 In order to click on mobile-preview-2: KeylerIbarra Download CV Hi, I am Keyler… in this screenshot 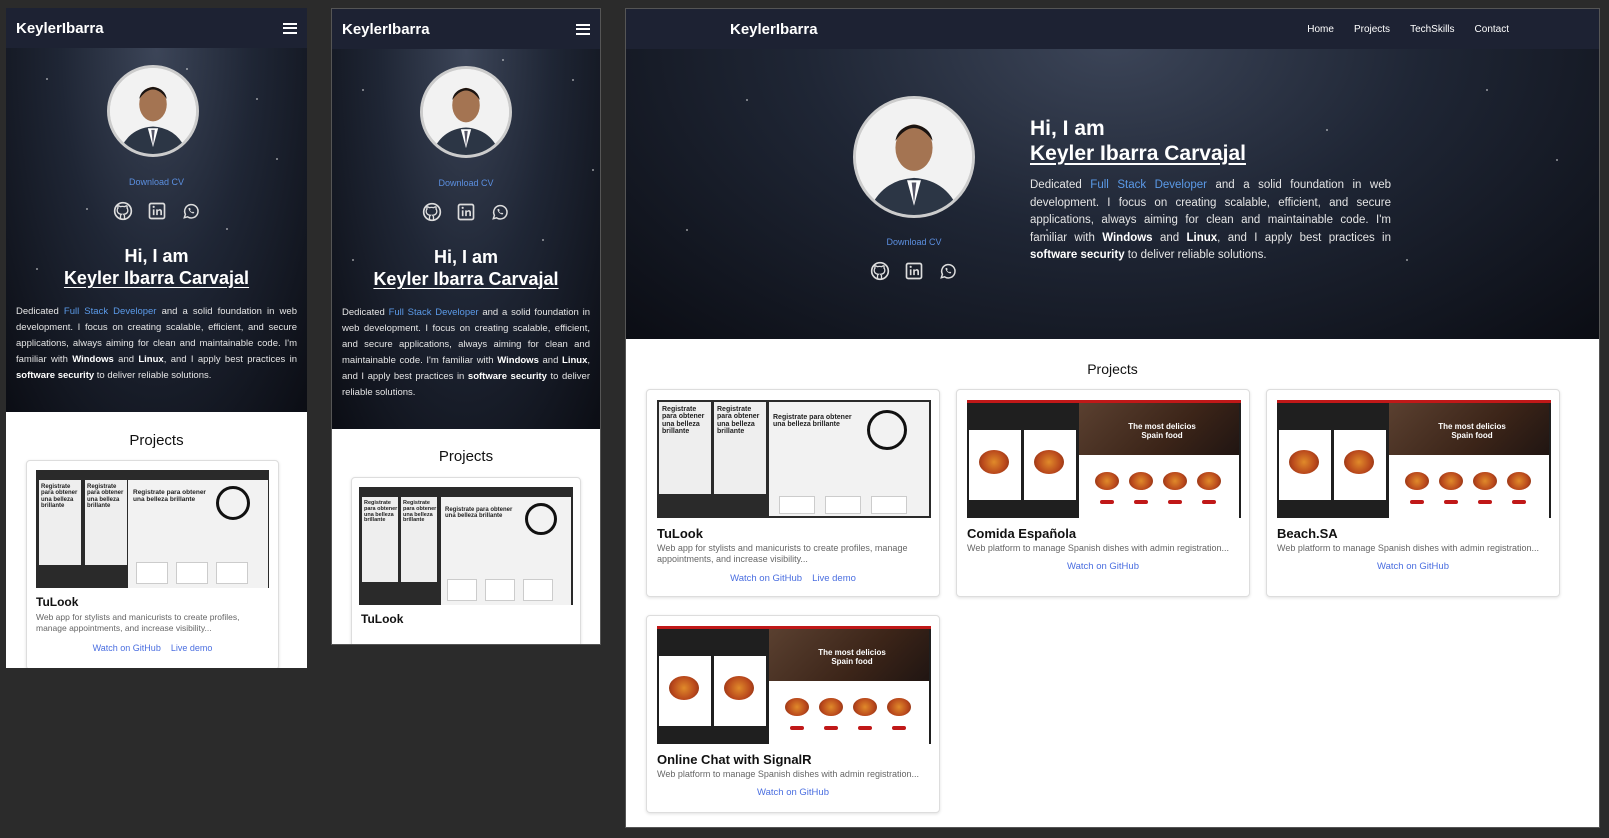, I will do `click(466, 326)`.